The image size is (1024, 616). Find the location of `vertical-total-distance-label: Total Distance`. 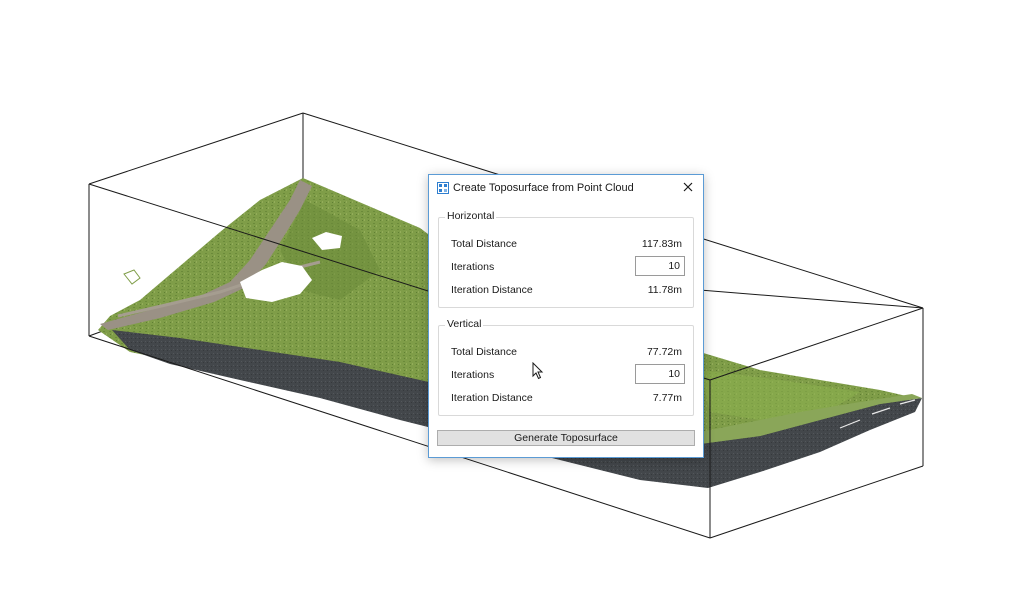

vertical-total-distance-label: Total Distance is located at coordinates (484, 352).